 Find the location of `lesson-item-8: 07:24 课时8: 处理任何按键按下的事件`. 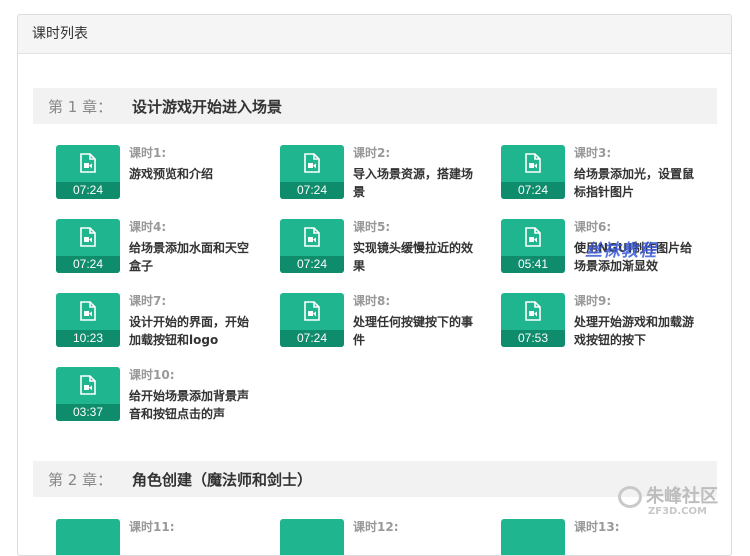

lesson-item-8: 07:24 课时8: 处理任何按键按下的事件 is located at coordinates (385, 323).